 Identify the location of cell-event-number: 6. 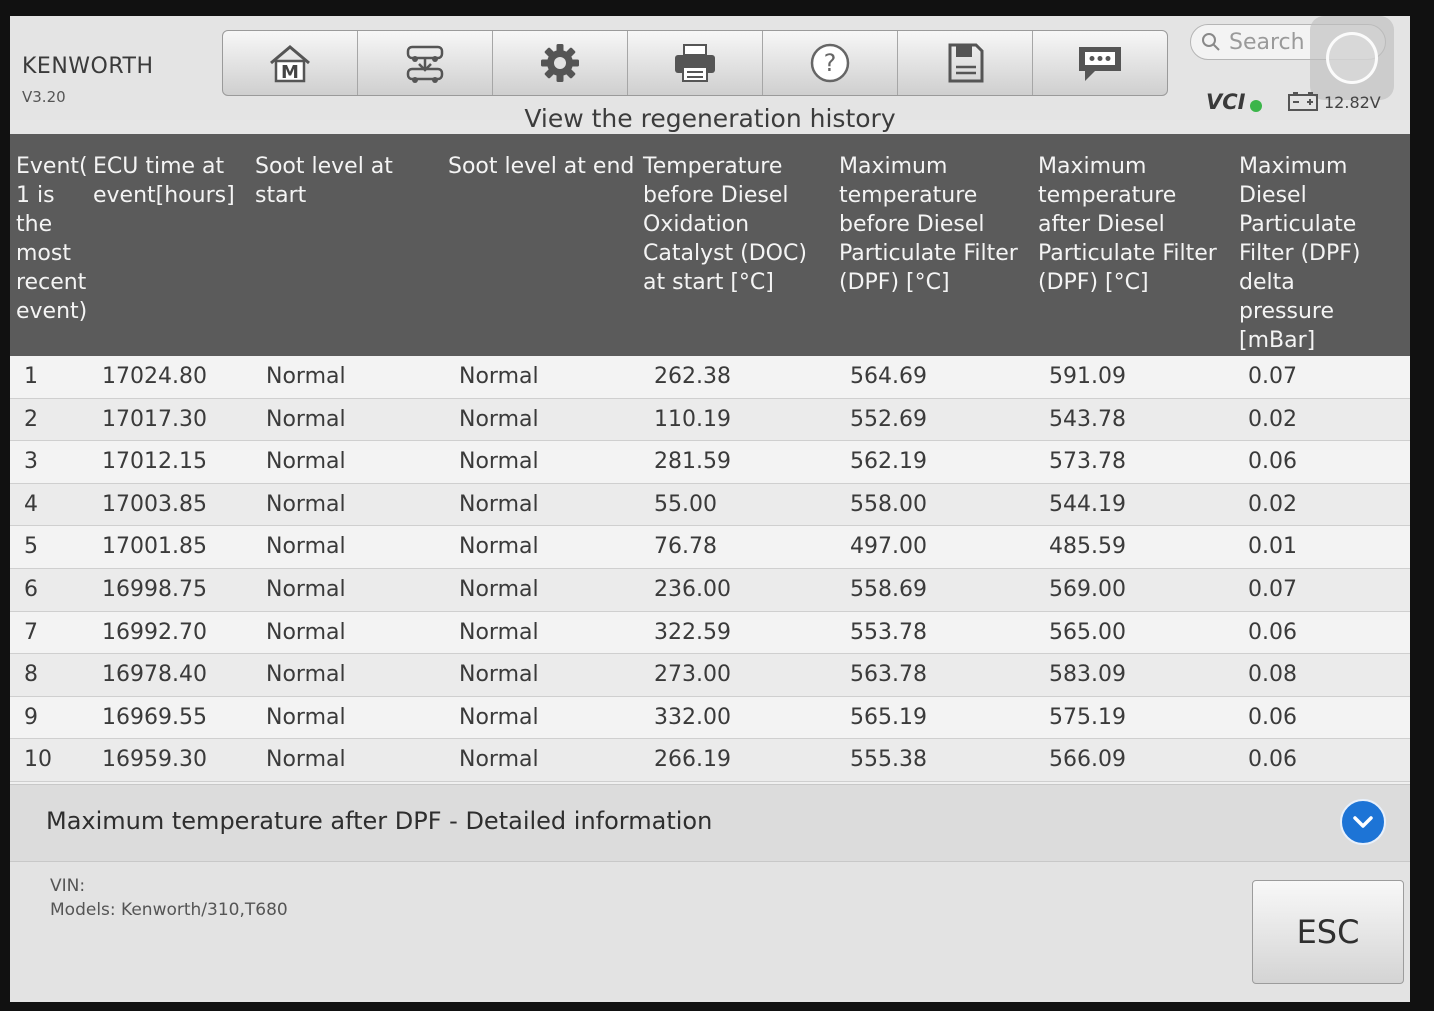
(31, 589).